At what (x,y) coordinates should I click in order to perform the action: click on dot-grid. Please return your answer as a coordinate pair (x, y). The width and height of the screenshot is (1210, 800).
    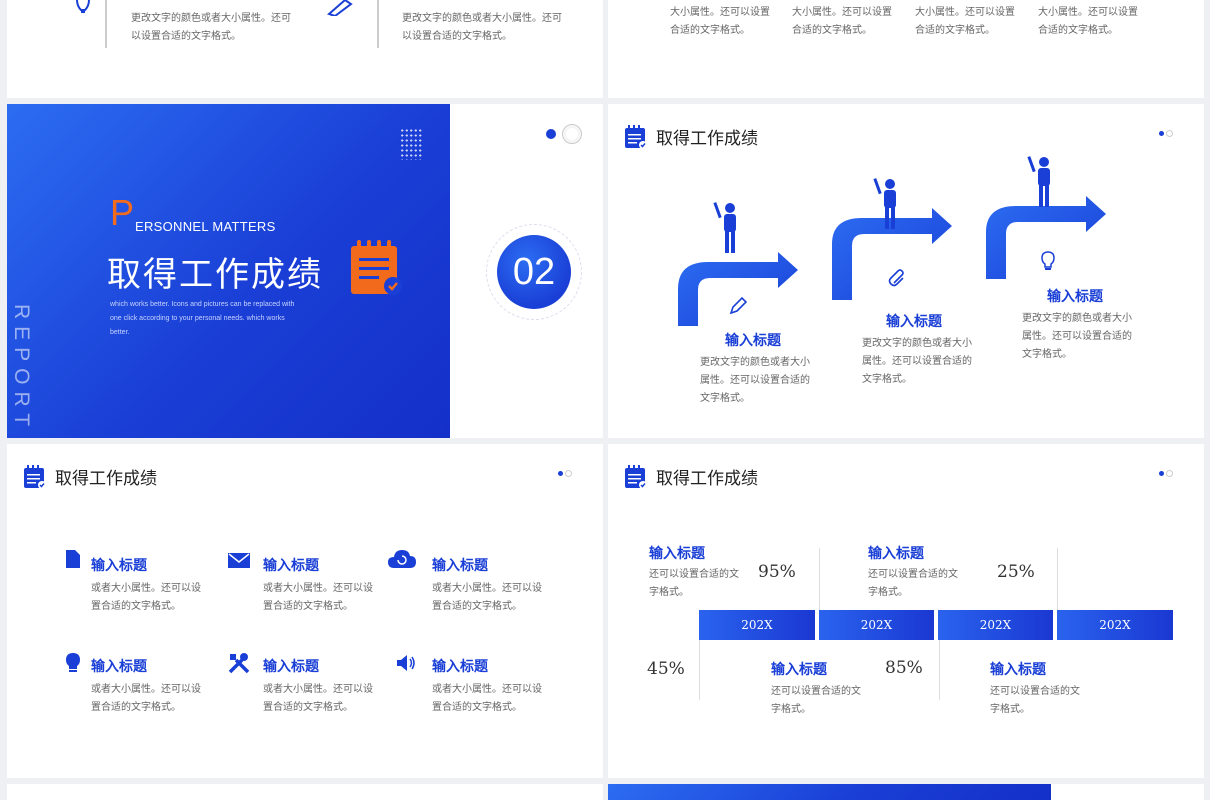
    Looking at the image, I should click on (411, 144).